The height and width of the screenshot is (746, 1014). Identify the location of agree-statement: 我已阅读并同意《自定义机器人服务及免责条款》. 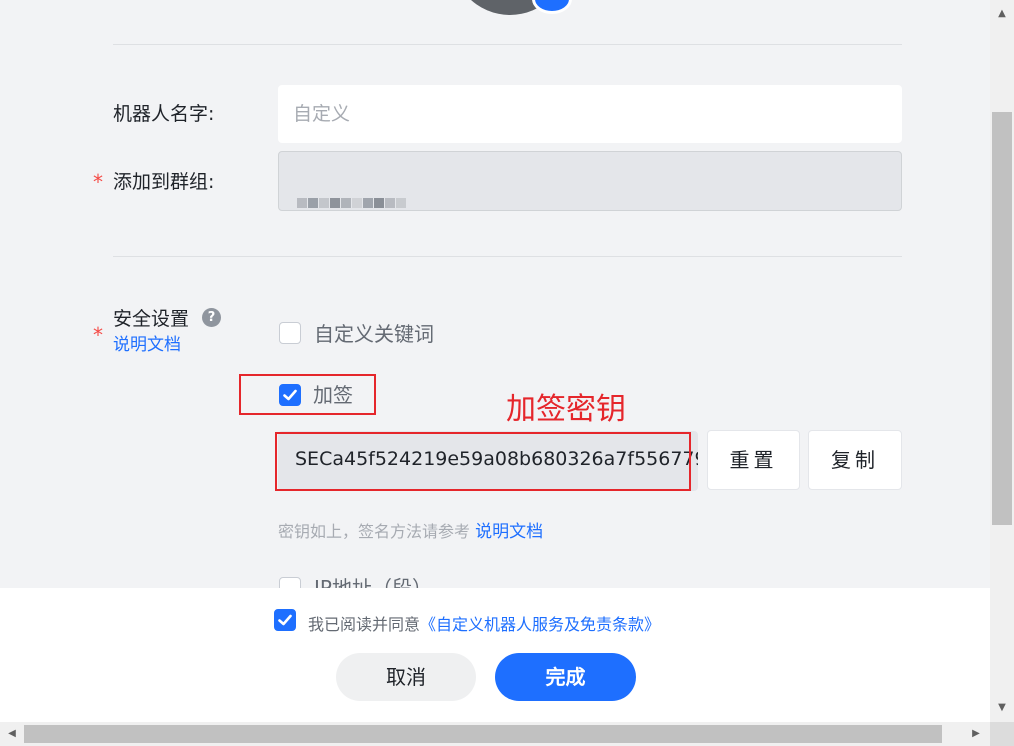
(484, 623).